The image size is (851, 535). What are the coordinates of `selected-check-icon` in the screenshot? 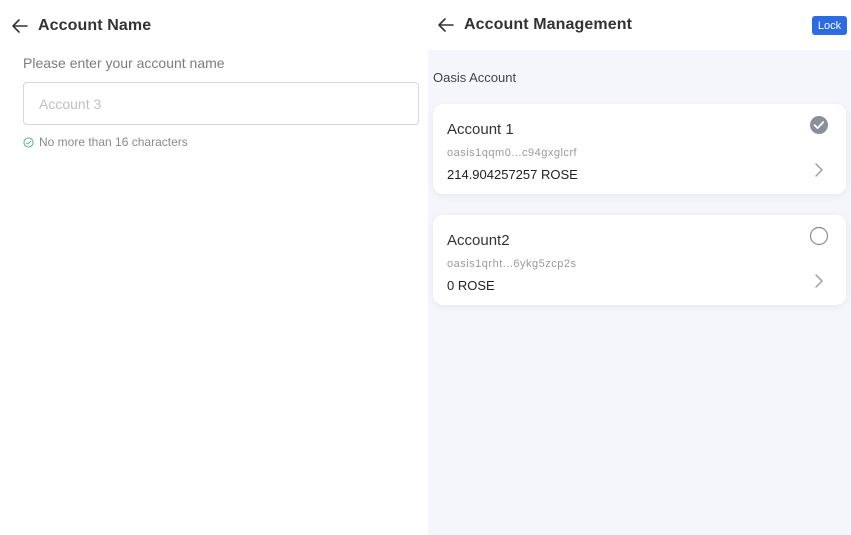 It's located at (819, 125).